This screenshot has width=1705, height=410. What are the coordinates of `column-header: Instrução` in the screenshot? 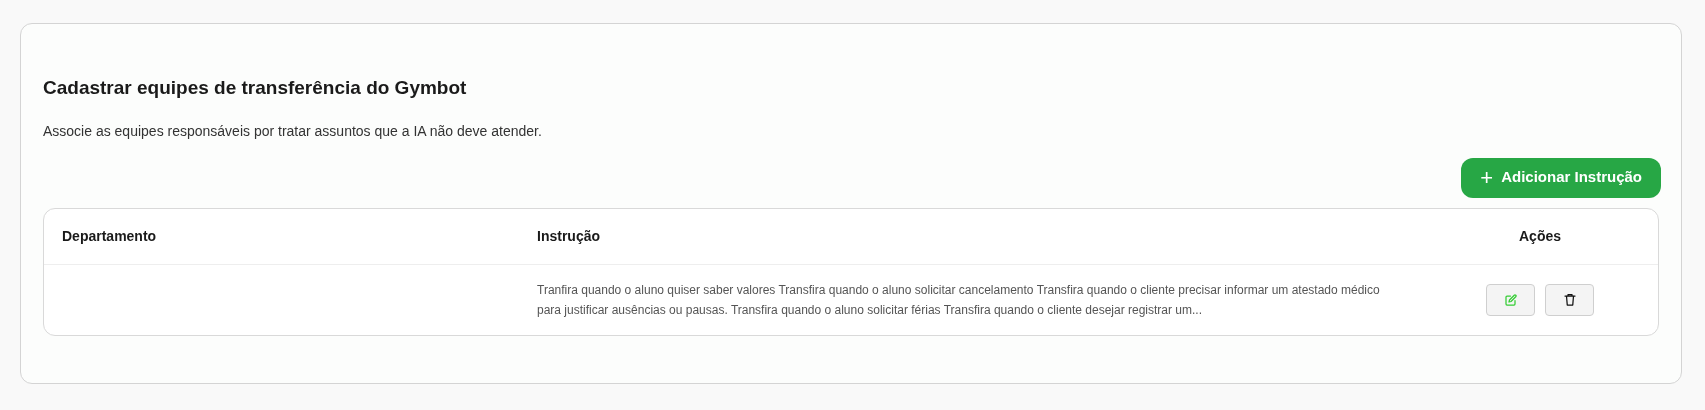 It's located at (568, 236).